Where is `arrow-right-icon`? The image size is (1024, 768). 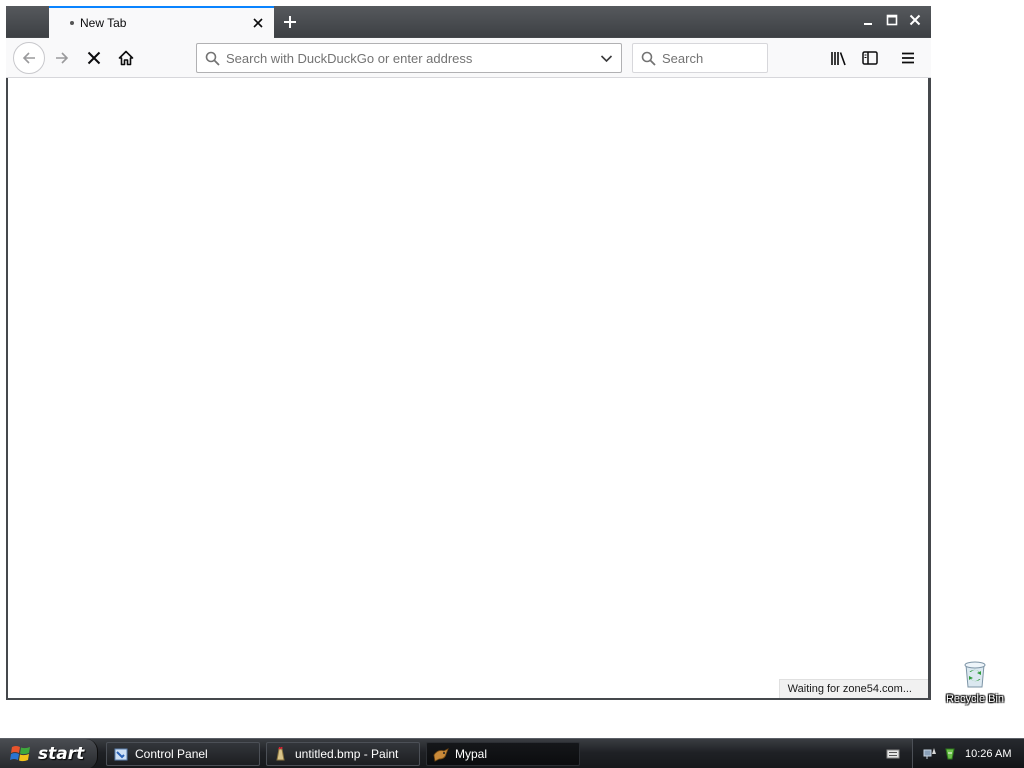 arrow-right-icon is located at coordinates (62, 58).